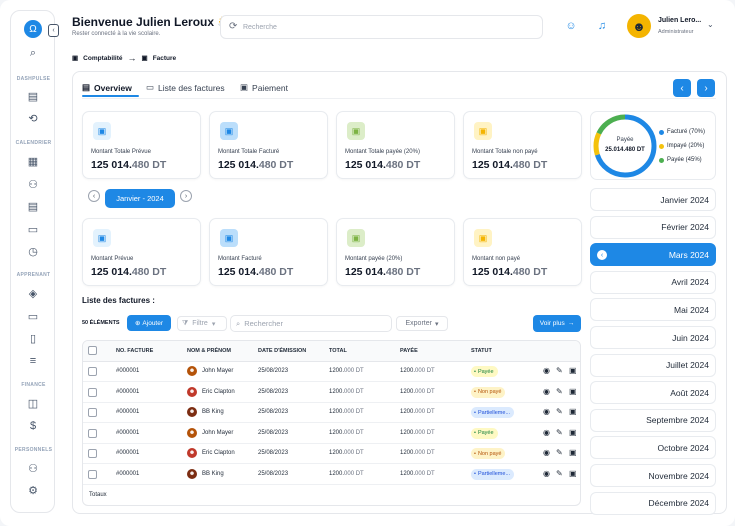 Image resolution: width=735 pixels, height=526 pixels. I want to click on notes-icon: ▭, so click(33, 316).